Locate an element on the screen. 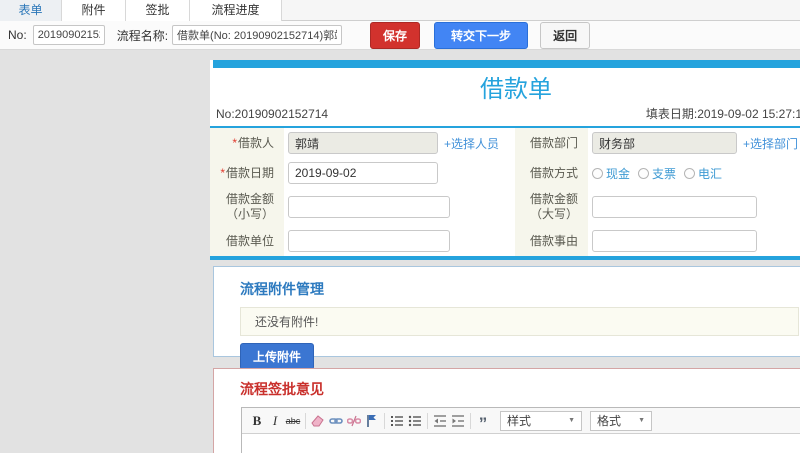 The width and height of the screenshot is (800, 453). upload-attachment-button: 上传附件 is located at coordinates (277, 356).